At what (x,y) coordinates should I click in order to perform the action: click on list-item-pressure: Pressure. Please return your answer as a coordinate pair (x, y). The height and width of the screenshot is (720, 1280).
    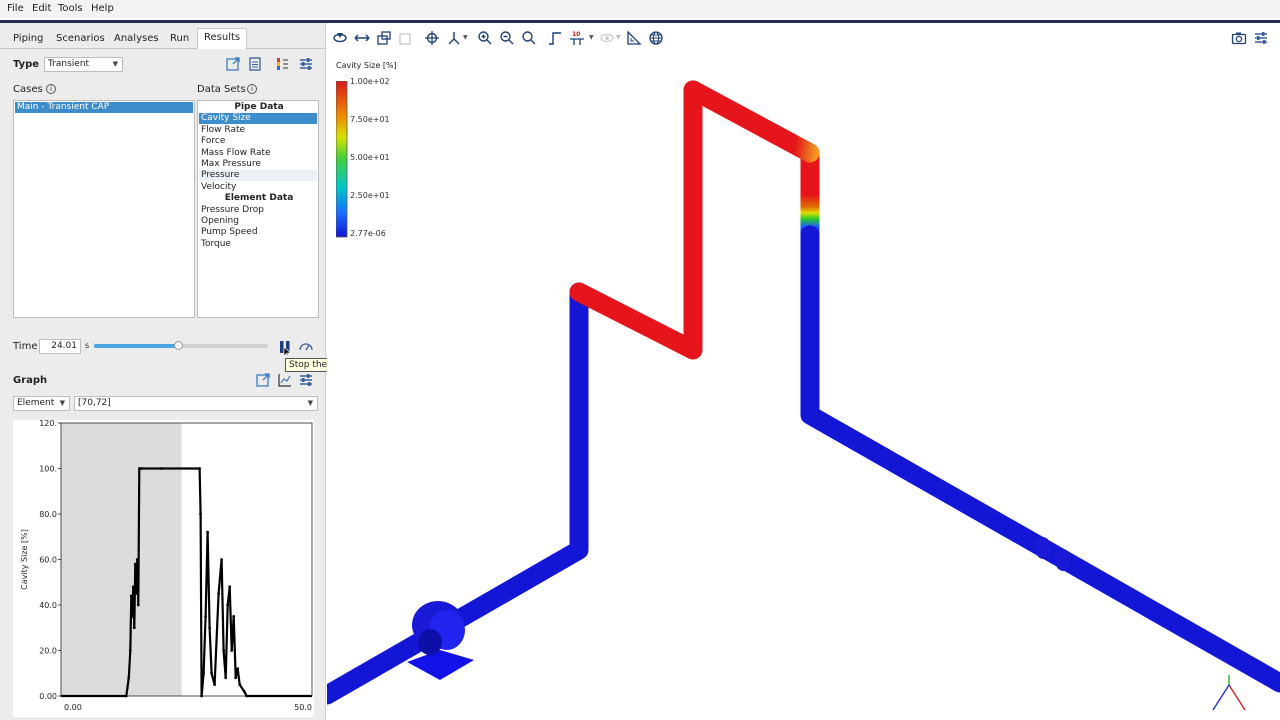
    Looking at the image, I should click on (258, 176).